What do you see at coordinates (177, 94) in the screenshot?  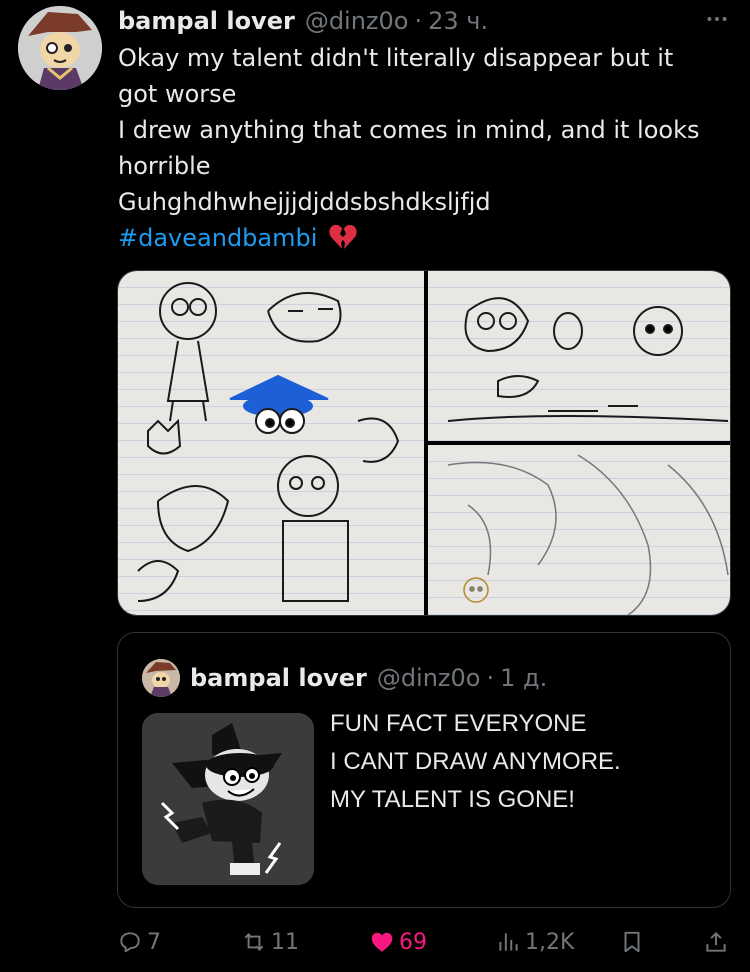 I see `tweet-line-2: got worse` at bounding box center [177, 94].